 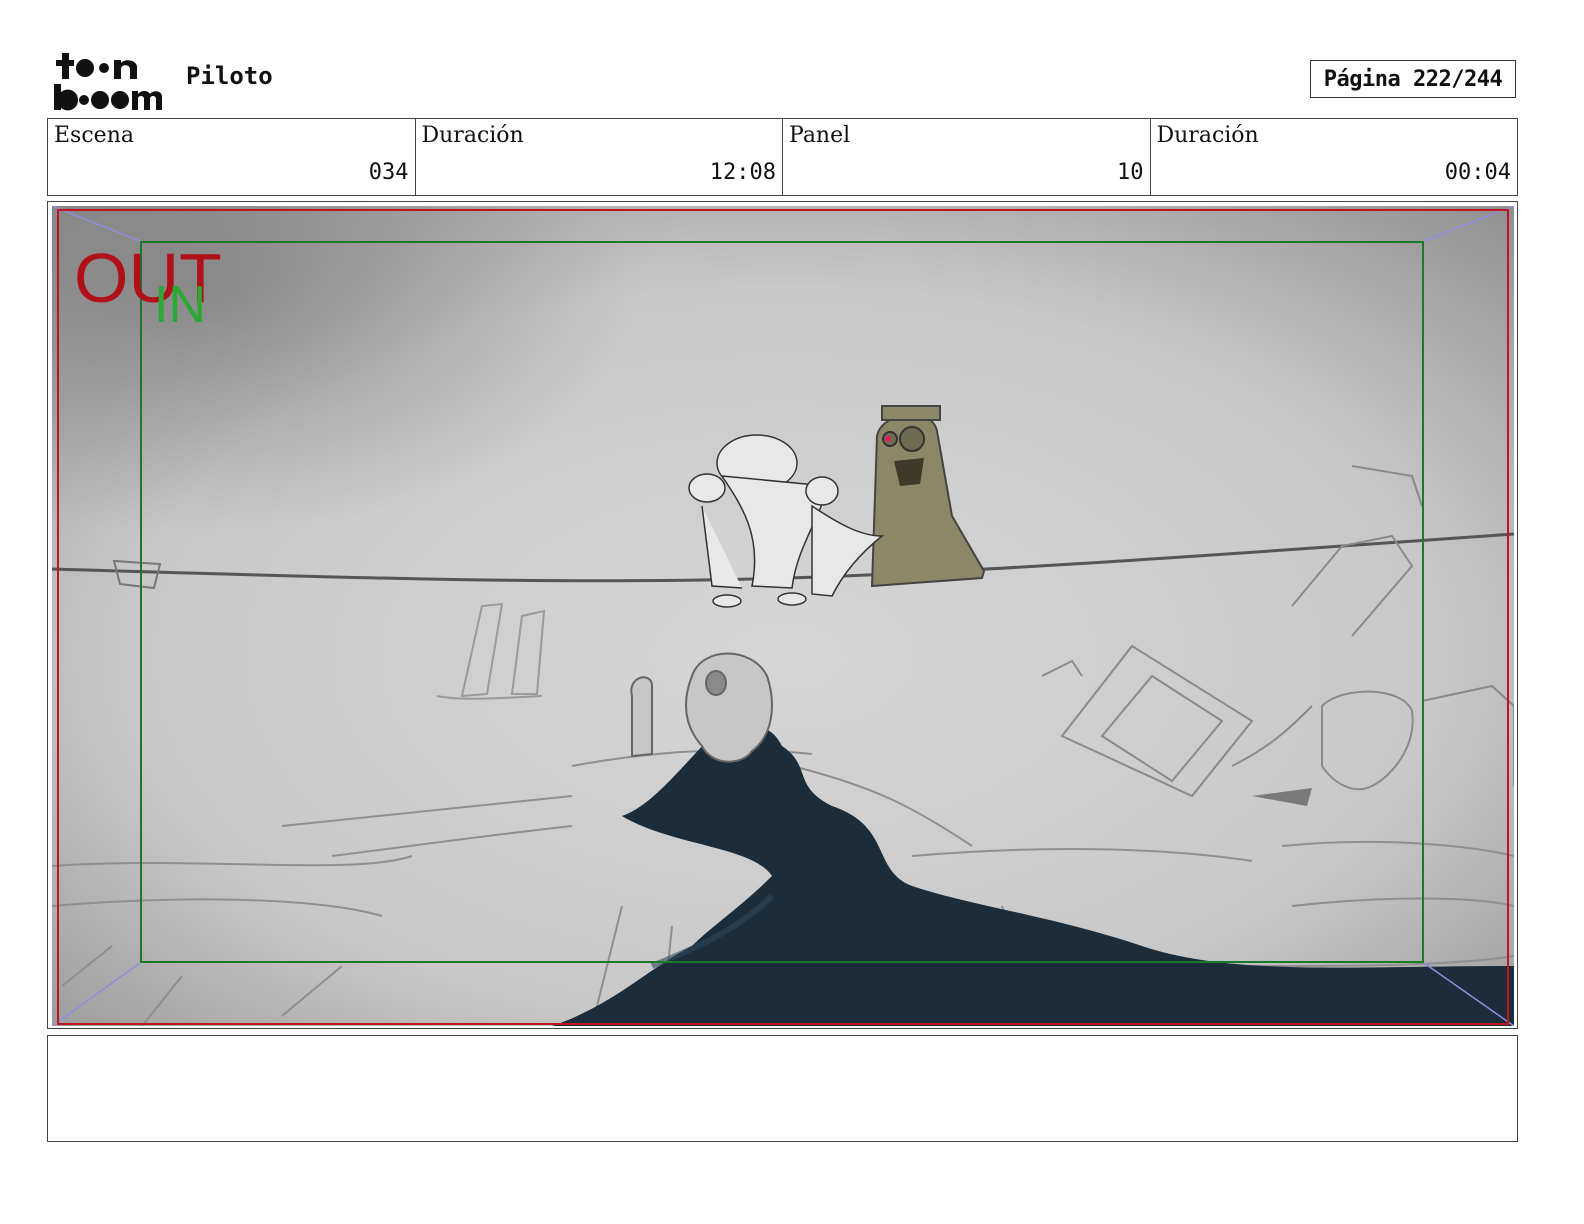 What do you see at coordinates (1334, 157) in the screenshot?
I see `panel-duration-cell: Duración 00:04` at bounding box center [1334, 157].